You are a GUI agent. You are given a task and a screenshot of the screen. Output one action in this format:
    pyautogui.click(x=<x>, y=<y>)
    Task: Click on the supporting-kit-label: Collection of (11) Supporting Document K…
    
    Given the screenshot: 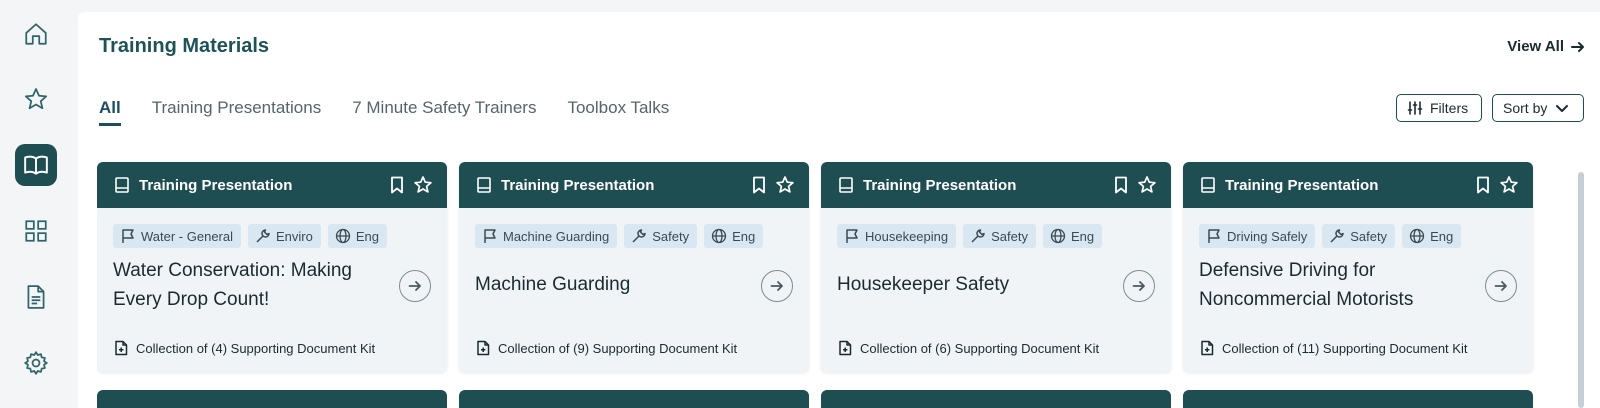 What is the action you would take?
    pyautogui.click(x=1345, y=348)
    